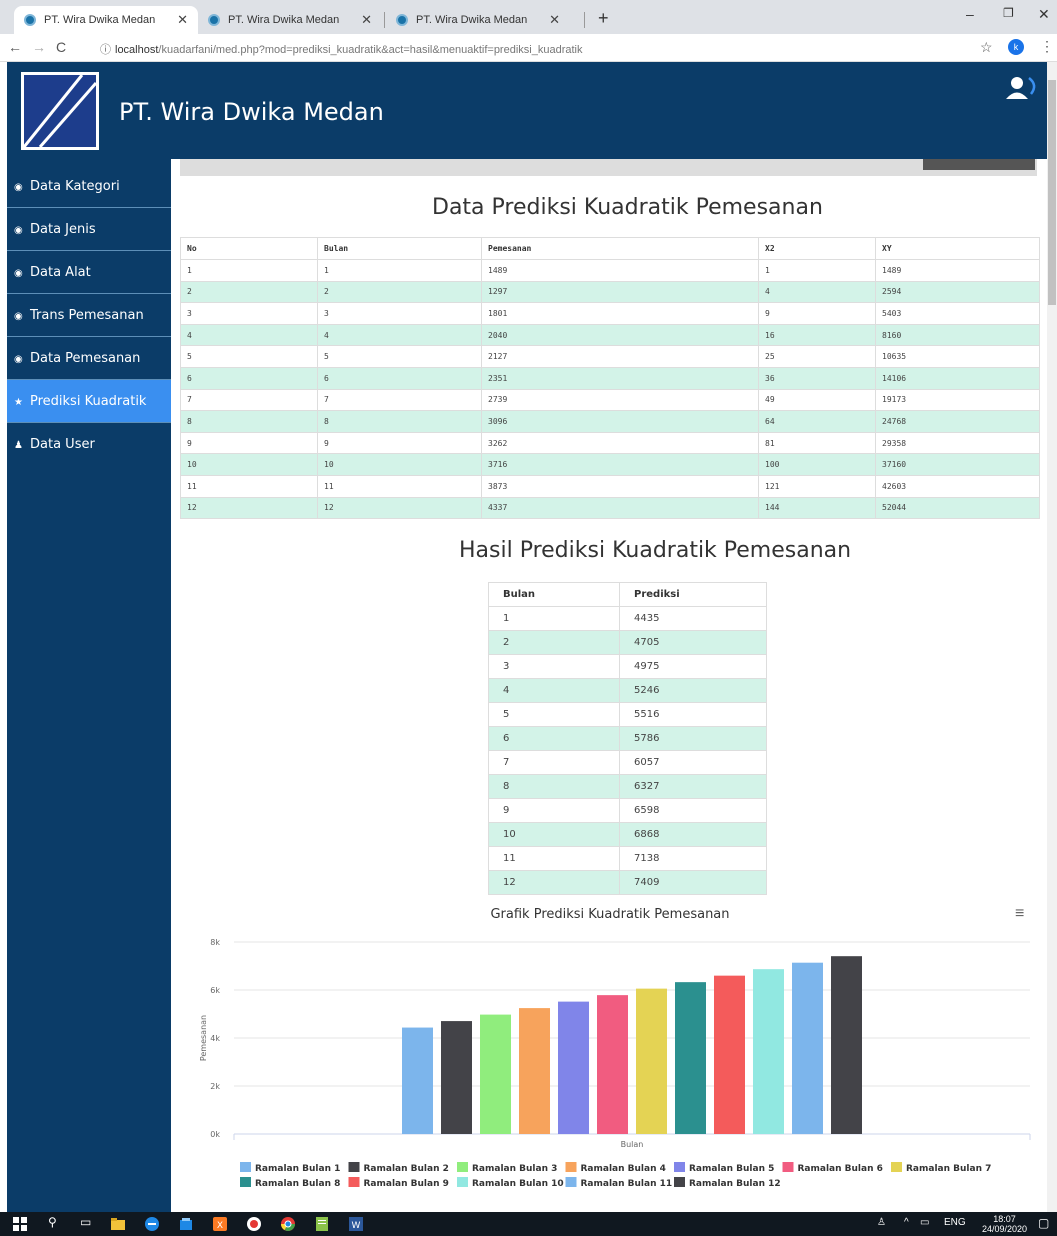 This screenshot has height=1236, width=1057. Describe the element at coordinates (89, 272) in the screenshot. I see `sidebar-item-data-alat: ◉ Data Alat` at that location.